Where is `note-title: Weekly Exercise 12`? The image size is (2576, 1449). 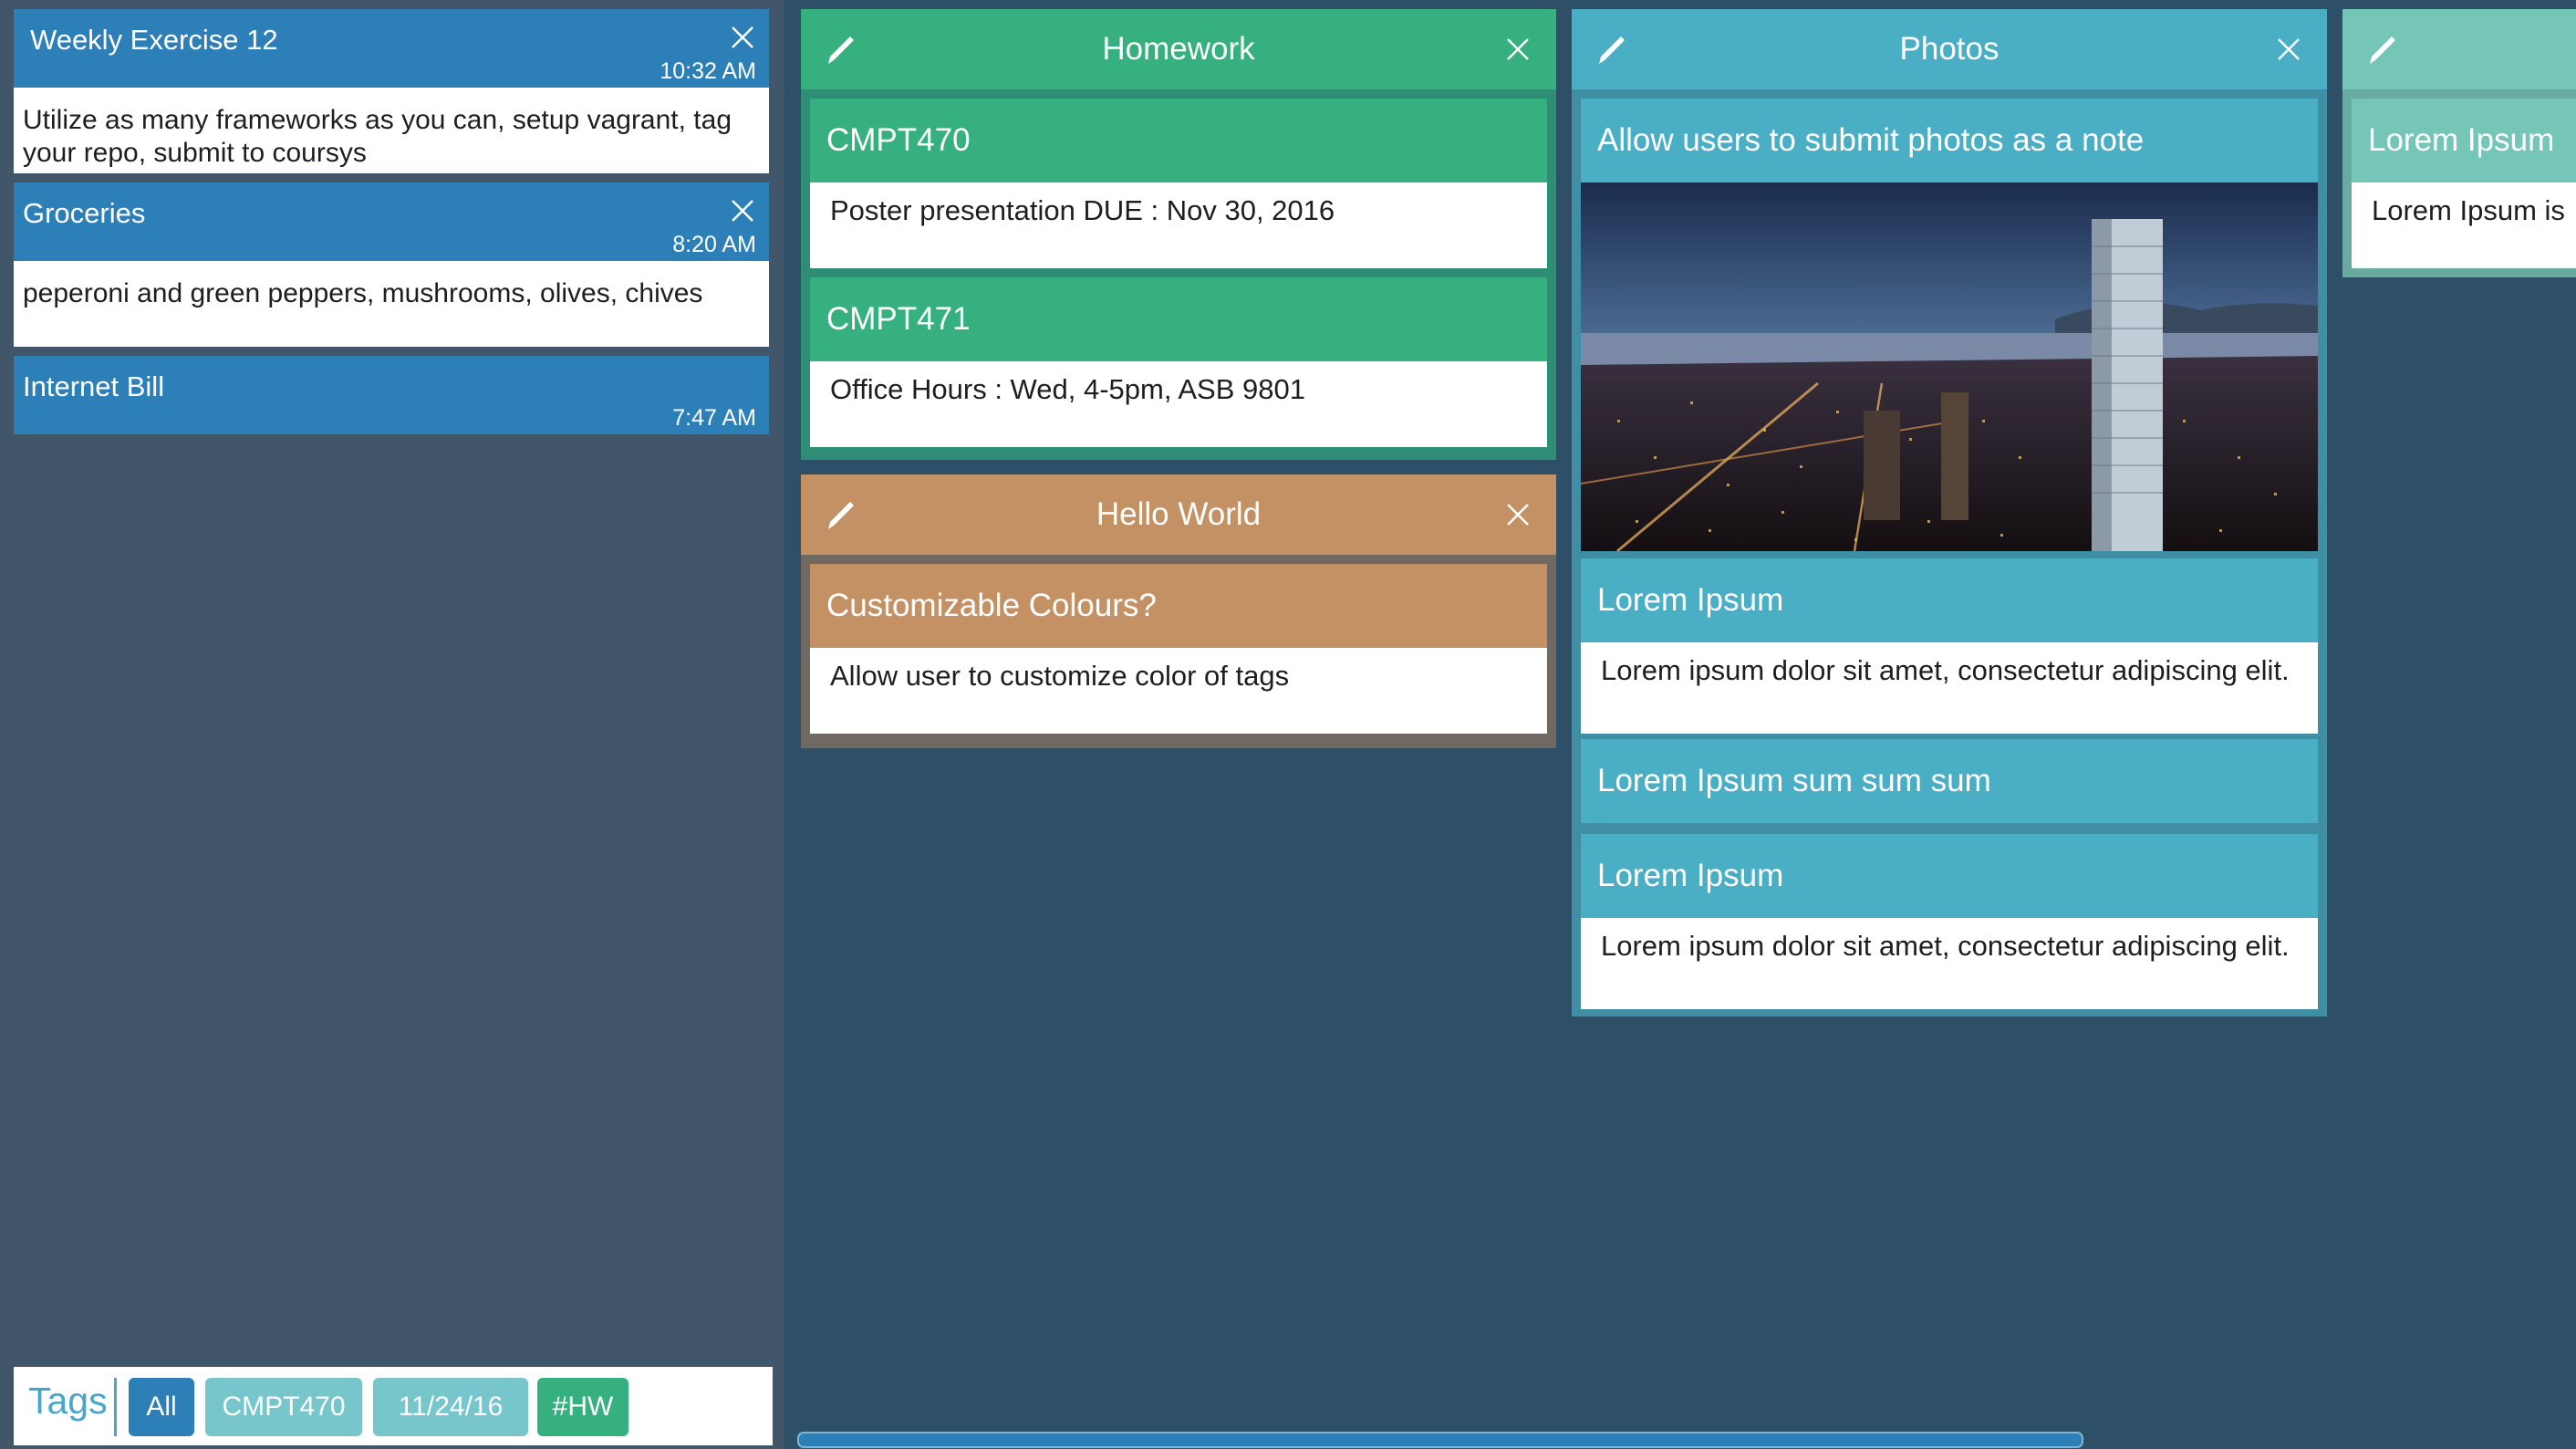
note-title: Weekly Exercise 12 is located at coordinates (154, 40).